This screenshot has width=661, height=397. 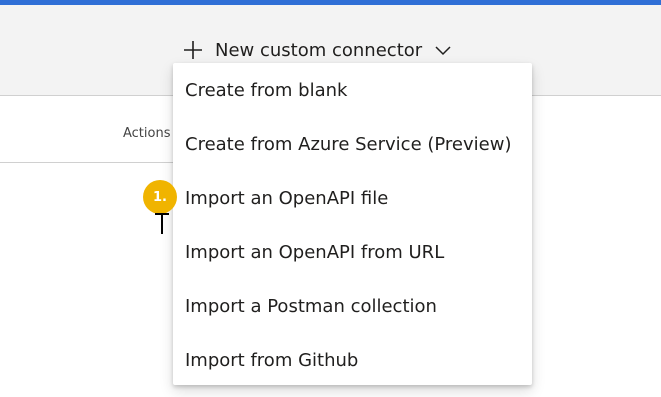 What do you see at coordinates (162, 224) in the screenshot?
I see `text-cursor-icon` at bounding box center [162, 224].